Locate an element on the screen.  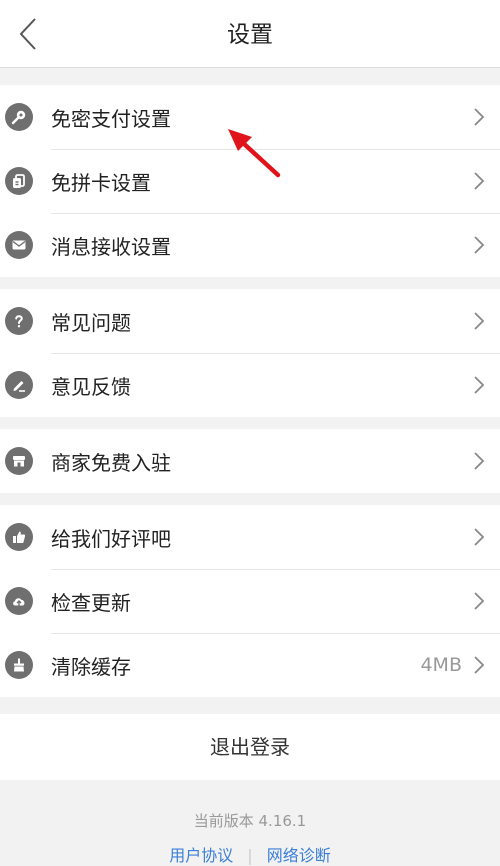
row-check-update: 检查更新 is located at coordinates (250, 601).